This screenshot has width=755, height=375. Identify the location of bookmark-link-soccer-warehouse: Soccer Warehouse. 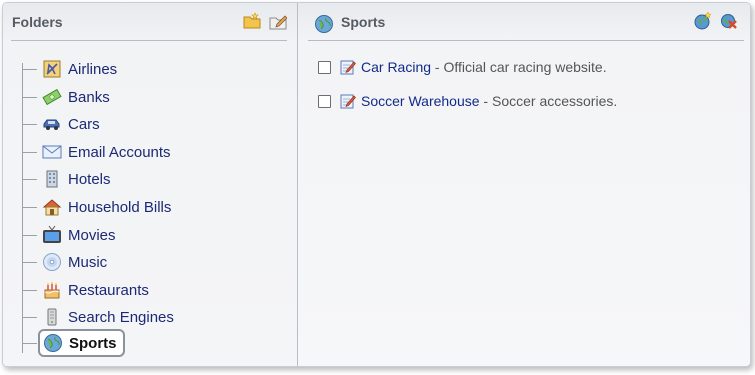
(420, 101).